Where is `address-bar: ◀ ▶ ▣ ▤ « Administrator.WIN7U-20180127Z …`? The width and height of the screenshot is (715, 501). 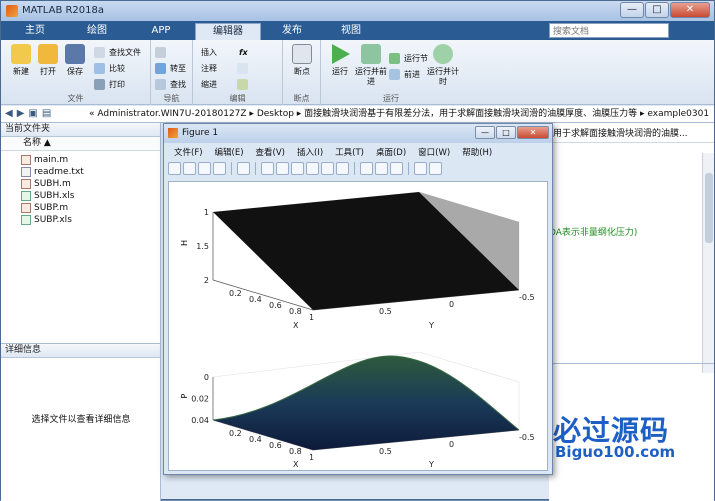 address-bar: ◀ ▶ ▣ ▤ « Administrator.WIN7U-20180127Z … is located at coordinates (357, 114).